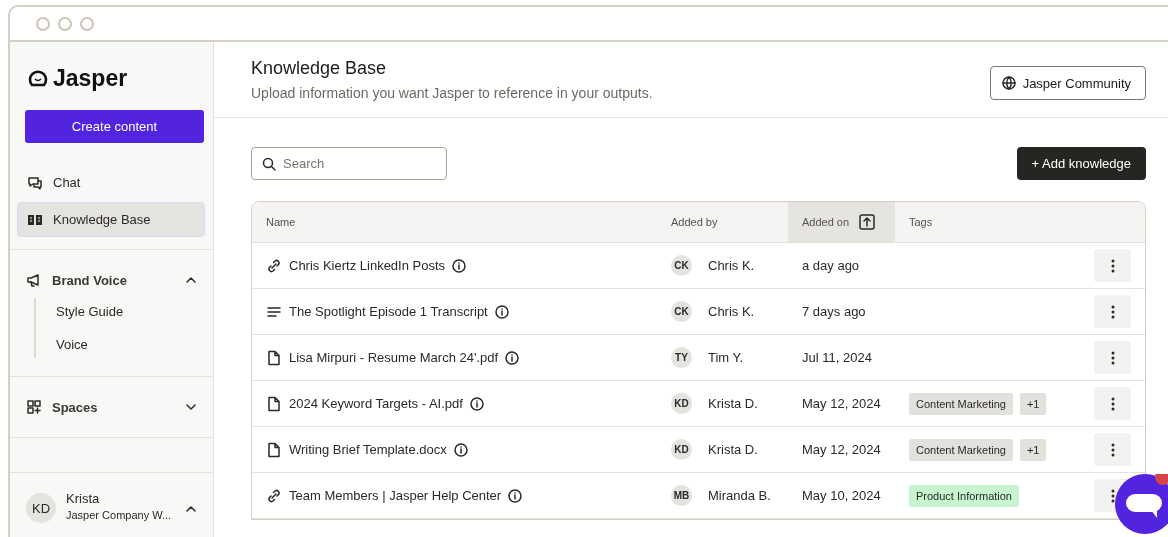  Describe the element at coordinates (394, 357) in the screenshot. I see `file-name: Lisa Mirpuri - Resume March 24'.pdf` at that location.